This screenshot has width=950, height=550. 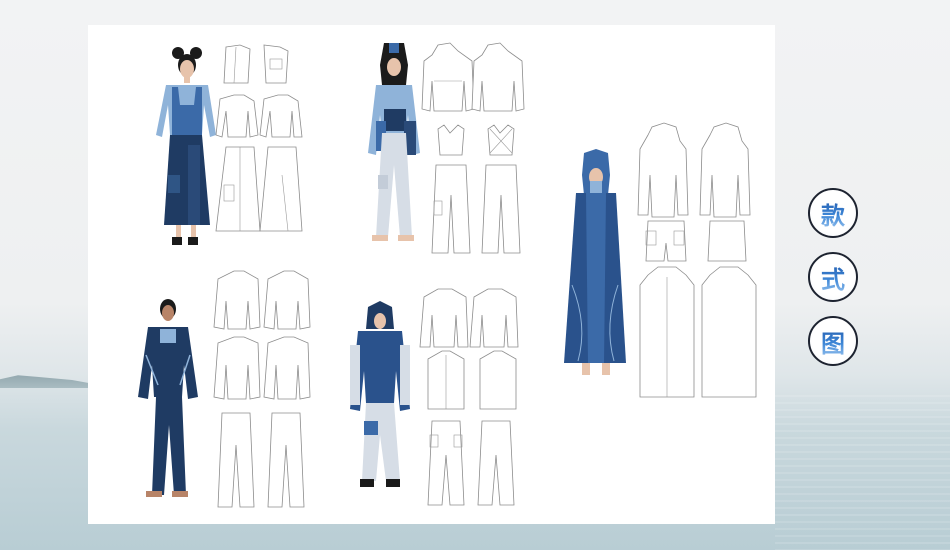 I want to click on look-5-flats, so click(x=697, y=260).